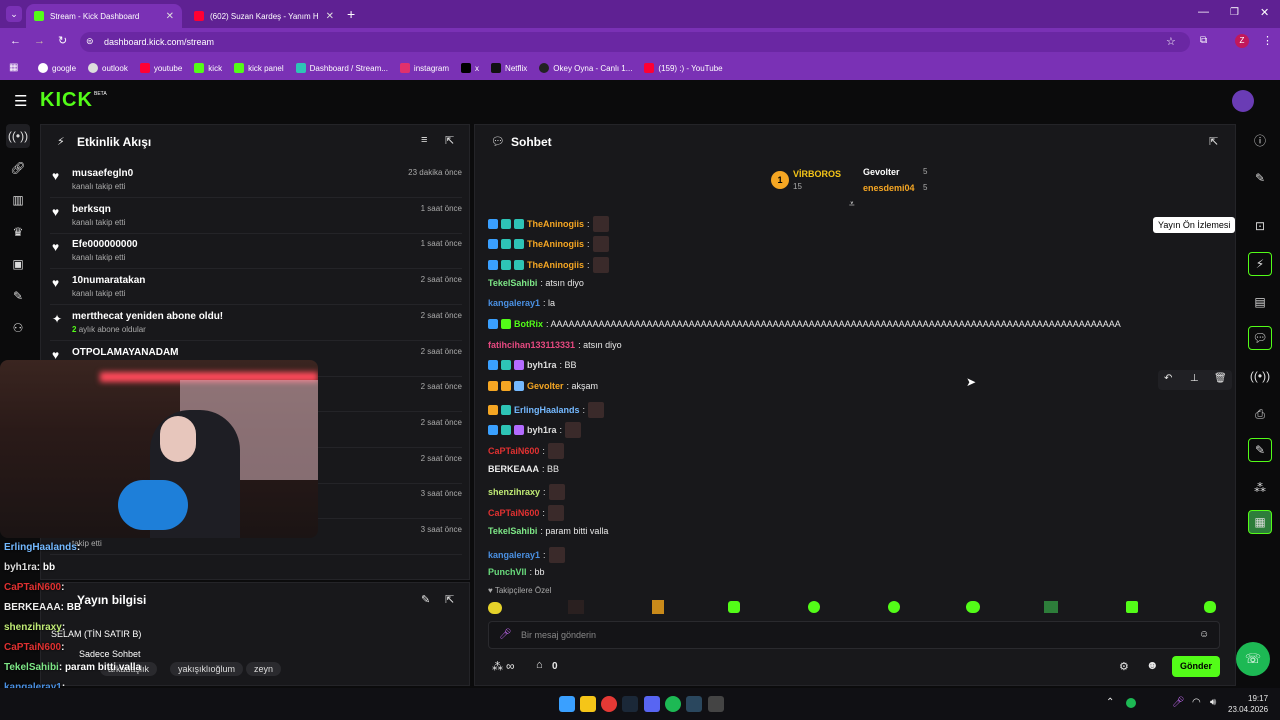 The image size is (1280, 720). What do you see at coordinates (1267, 40) in the screenshot?
I see `menu-icon: ⋮` at bounding box center [1267, 40].